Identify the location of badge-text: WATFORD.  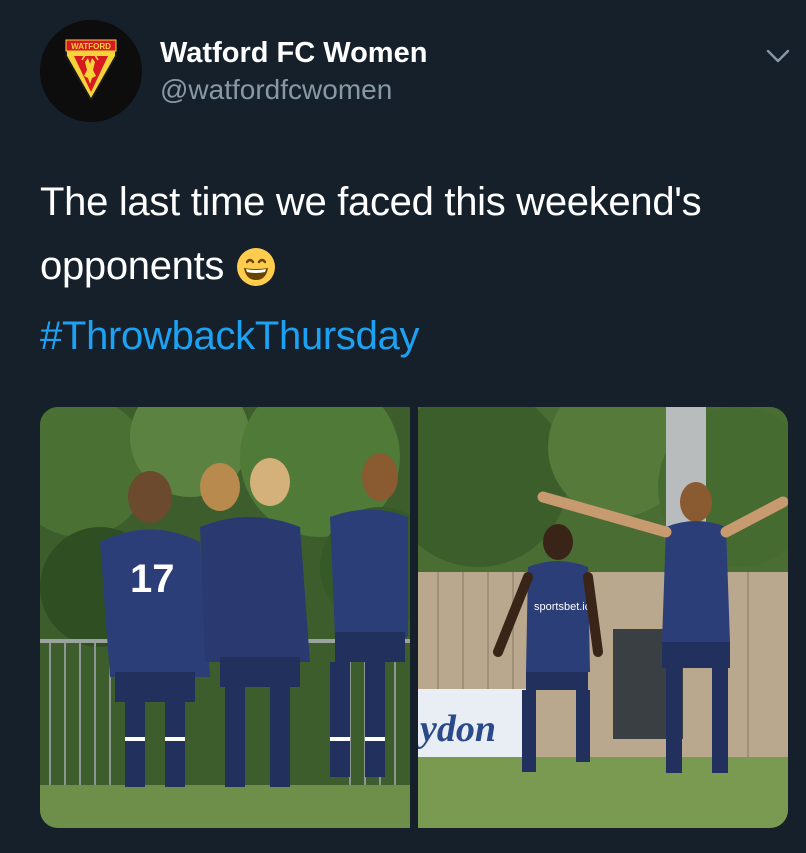
(91, 46).